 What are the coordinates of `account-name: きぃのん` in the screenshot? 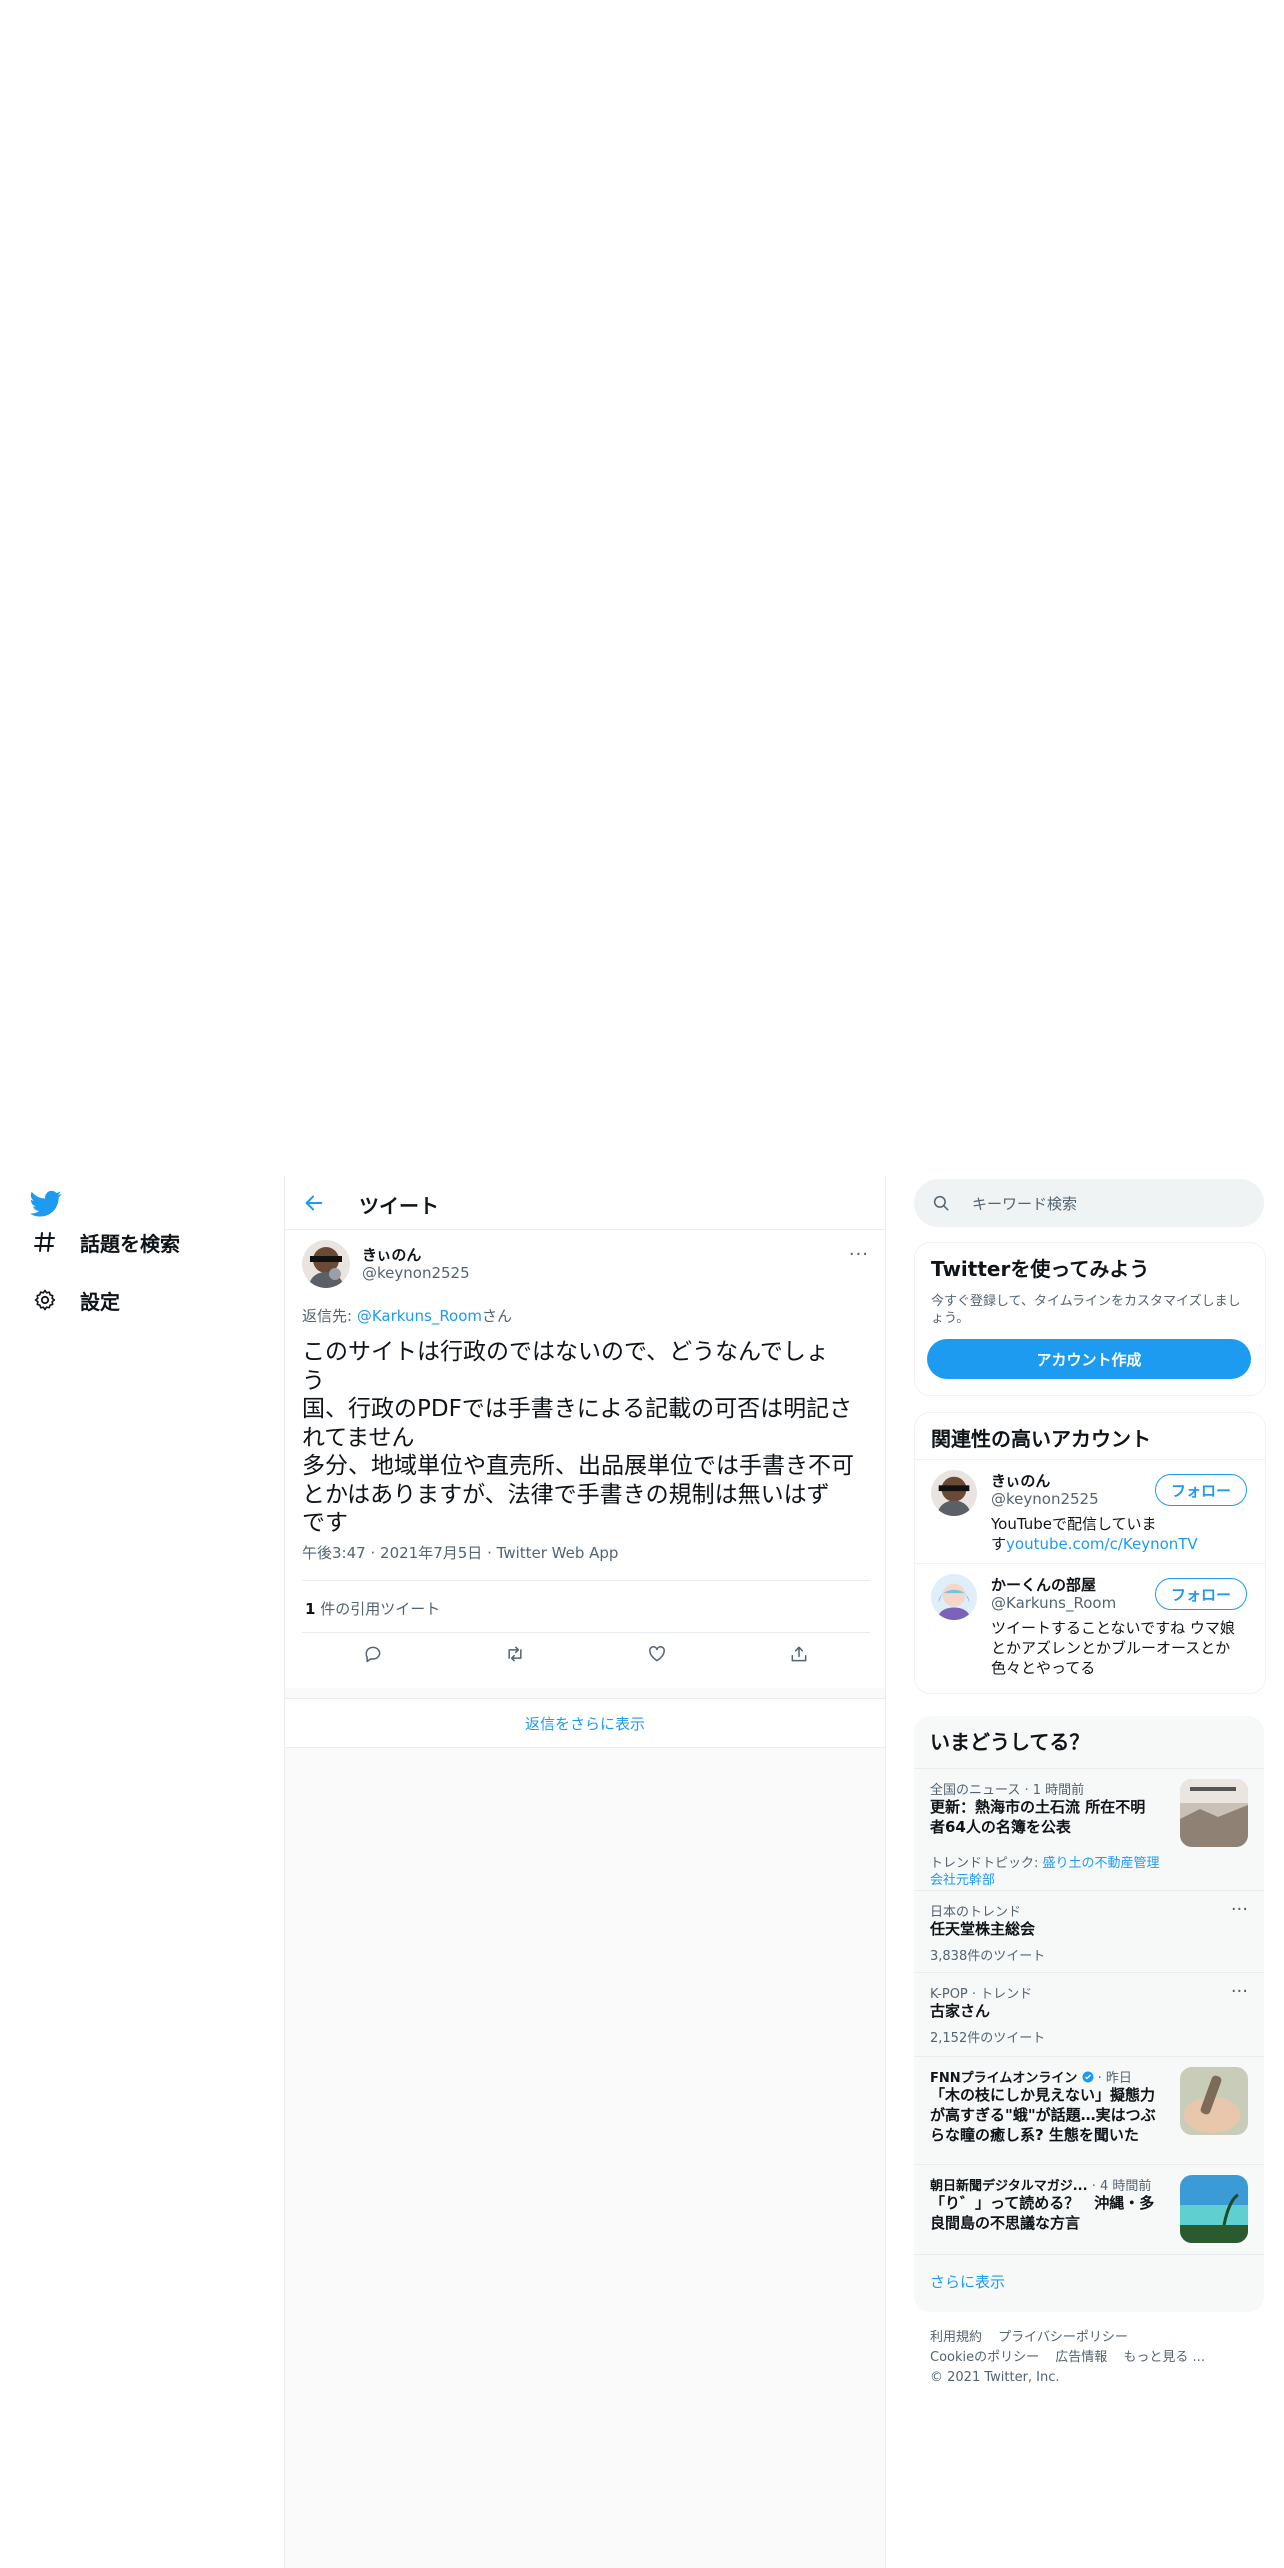 It's located at (1021, 1481).